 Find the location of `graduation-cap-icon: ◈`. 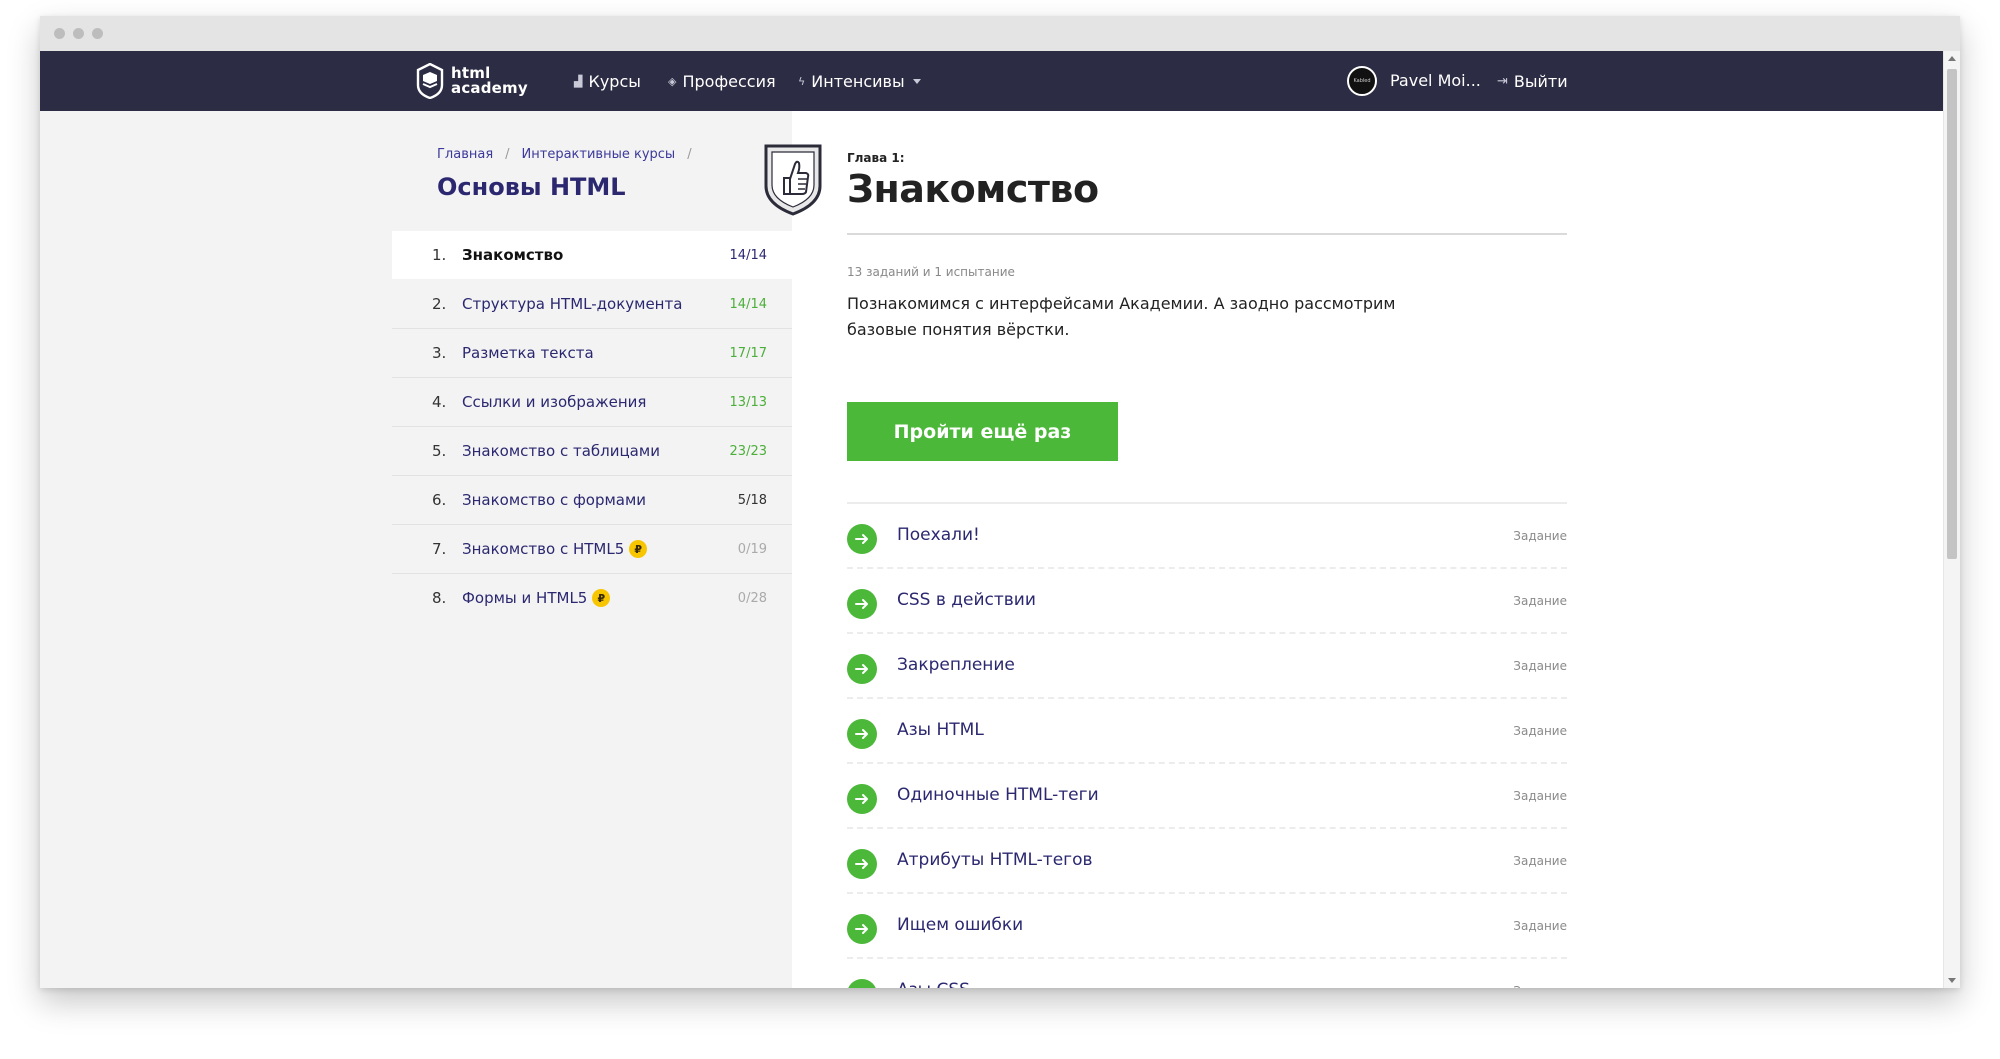

graduation-cap-icon: ◈ is located at coordinates (672, 81).